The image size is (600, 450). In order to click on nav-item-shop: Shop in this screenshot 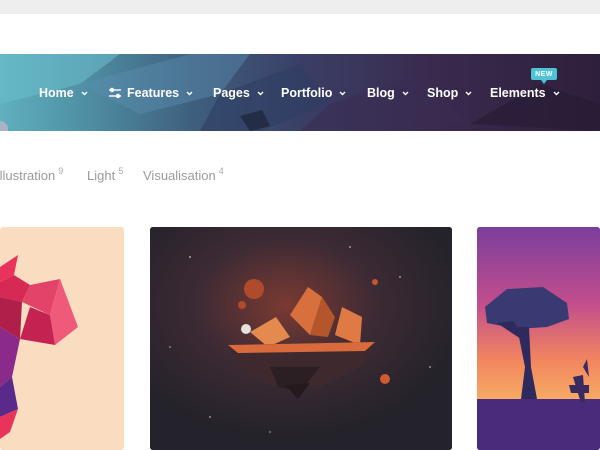, I will do `click(449, 93)`.